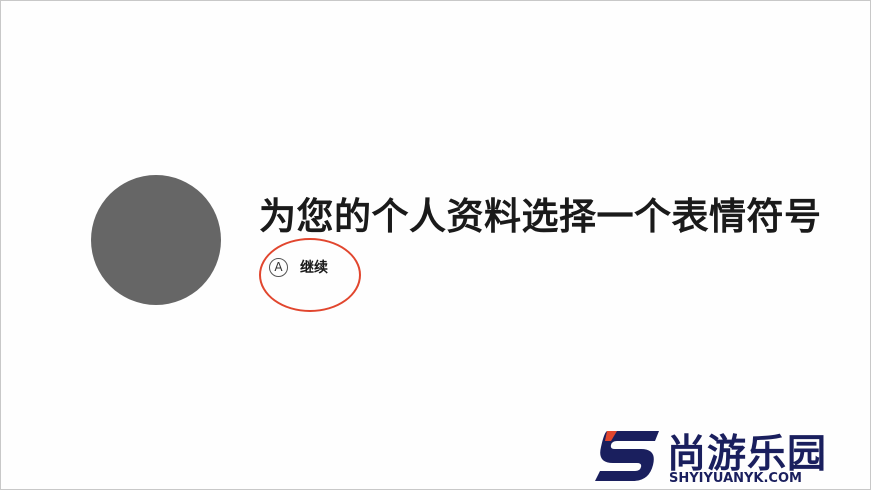  I want to click on watermark-url: SHYIYUANYK.COM, so click(735, 478).